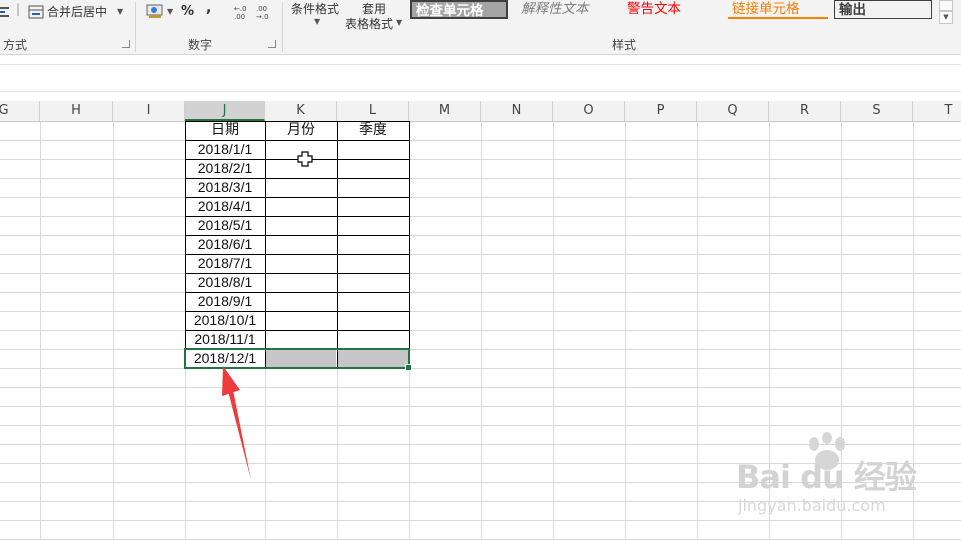  Describe the element at coordinates (225, 263) in the screenshot. I see `date-cell: 2018/7/1` at that location.